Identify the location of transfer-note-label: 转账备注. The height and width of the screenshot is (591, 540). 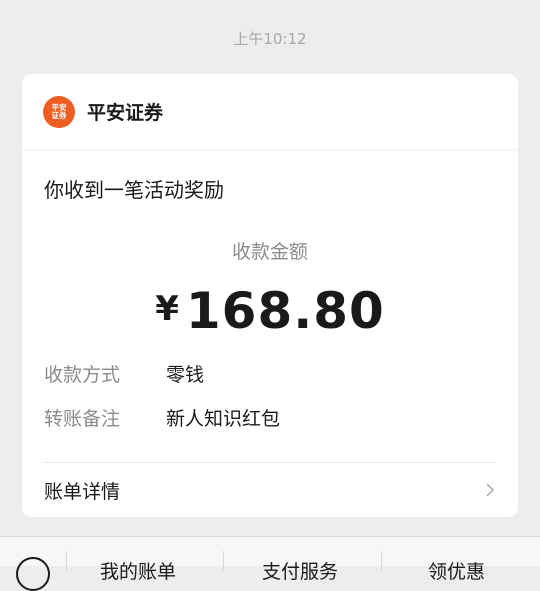
(82, 419).